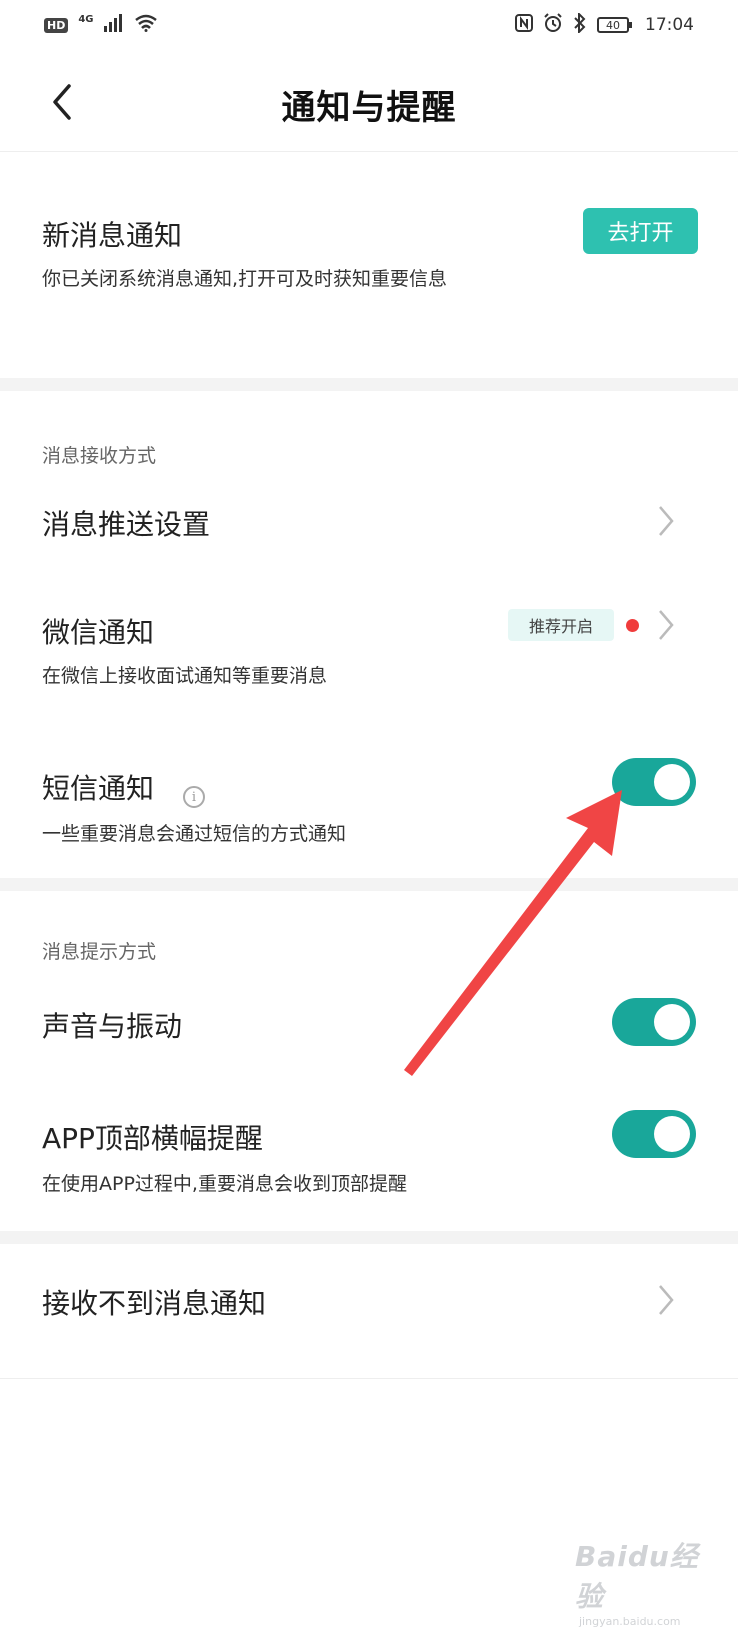 This screenshot has width=738, height=1628. What do you see at coordinates (369, 1311) in the screenshot?
I see `help-section: 接收不到消息通知` at bounding box center [369, 1311].